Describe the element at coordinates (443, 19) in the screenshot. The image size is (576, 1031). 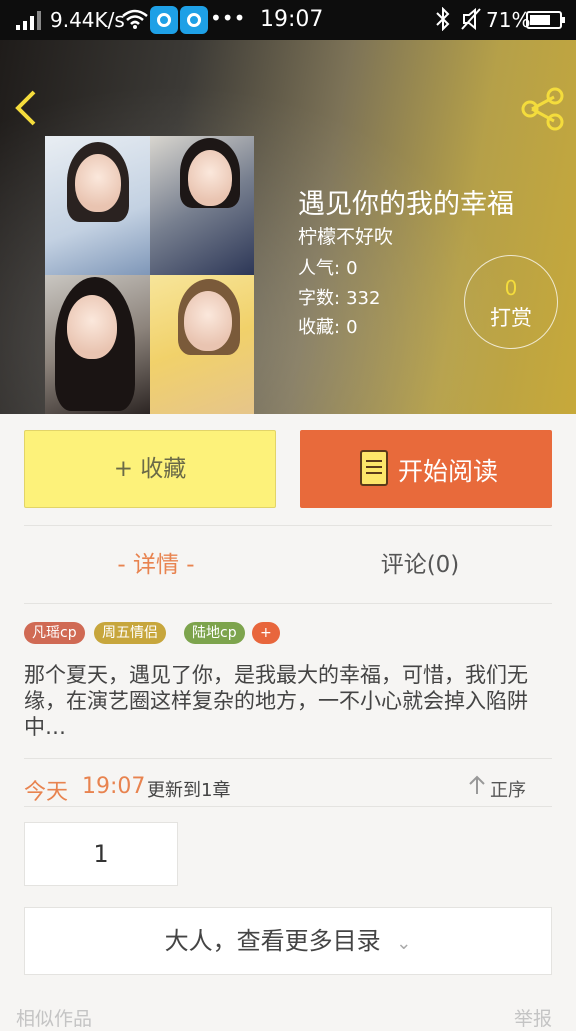
I see `bluetooth-icon` at that location.